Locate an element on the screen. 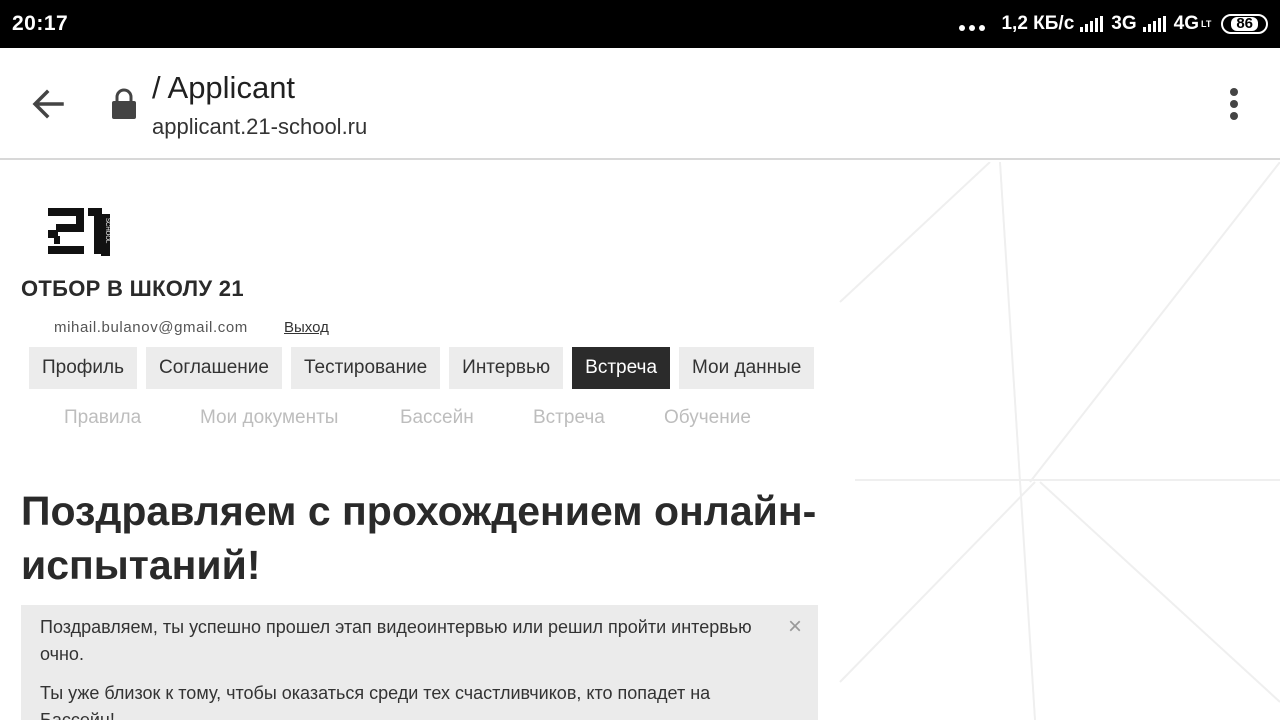  tab-interview: Интервью is located at coordinates (506, 368).